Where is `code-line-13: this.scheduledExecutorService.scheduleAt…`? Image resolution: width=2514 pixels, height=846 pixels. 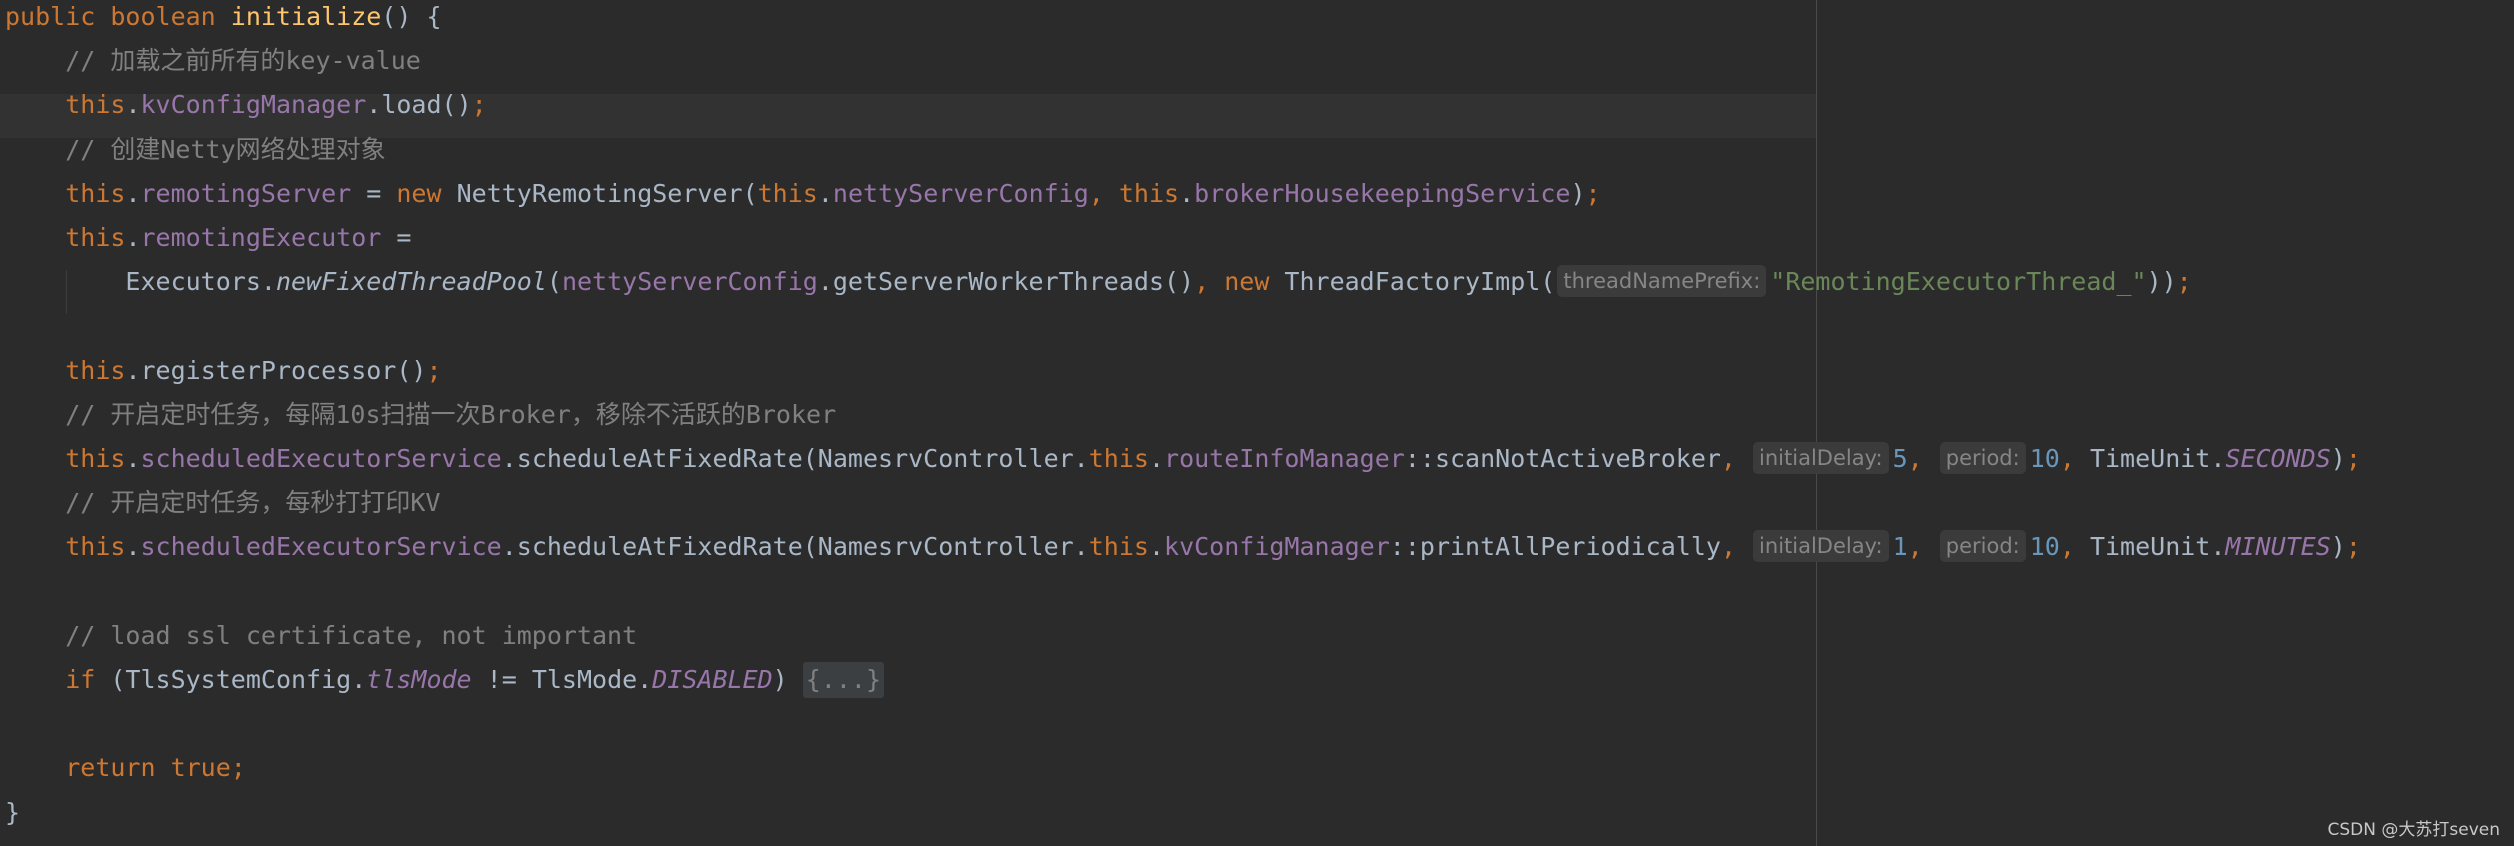
code-line-13: this.scheduledExecutorService.scheduleAt… is located at coordinates (1183, 547).